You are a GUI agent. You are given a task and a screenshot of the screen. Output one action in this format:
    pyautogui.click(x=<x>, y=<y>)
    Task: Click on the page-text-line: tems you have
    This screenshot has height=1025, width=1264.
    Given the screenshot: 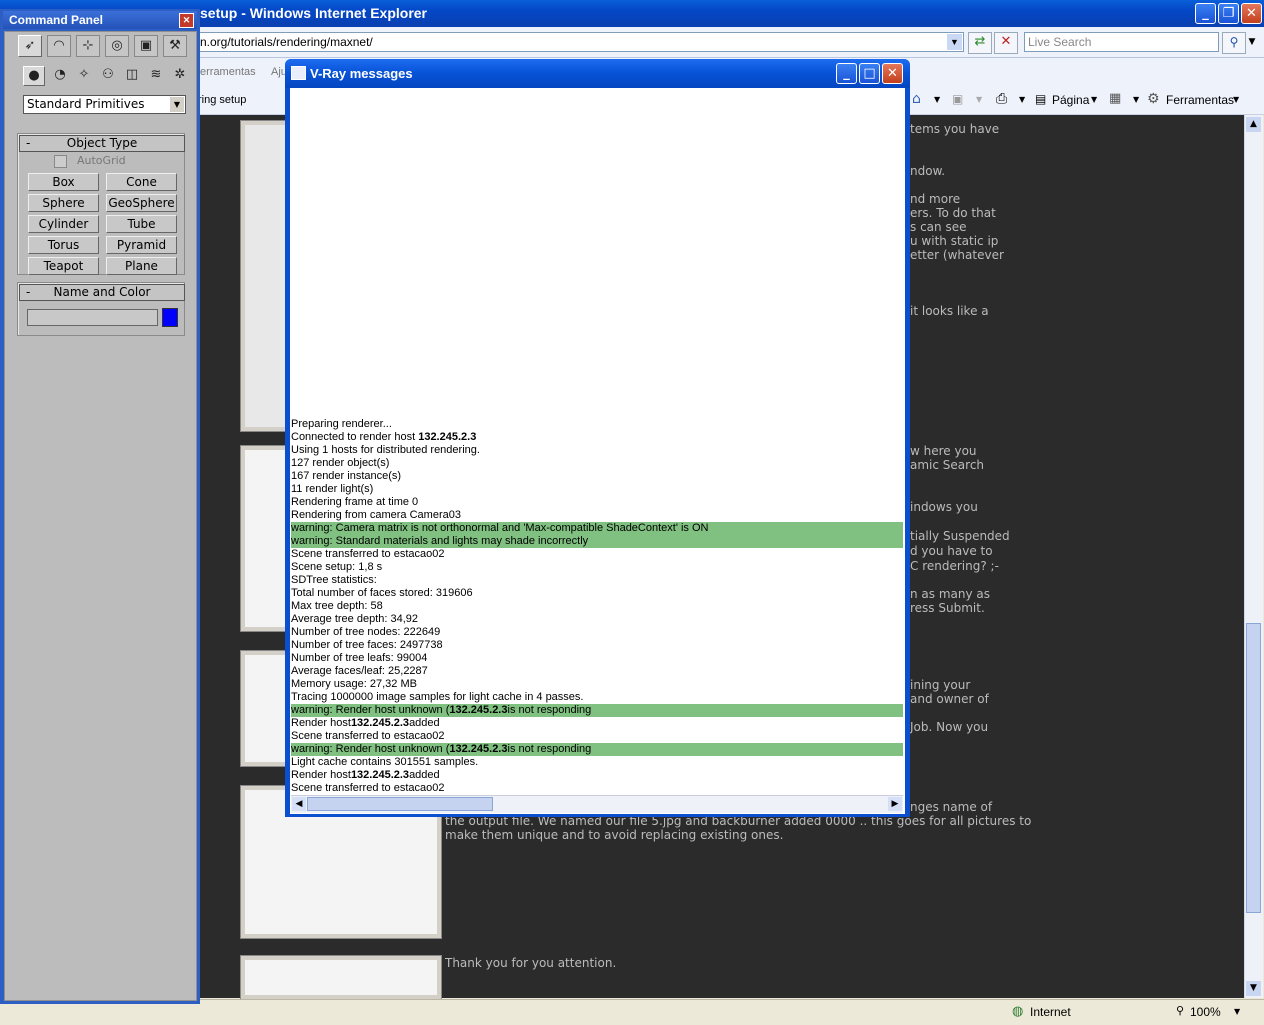 What is the action you would take?
    pyautogui.click(x=955, y=129)
    